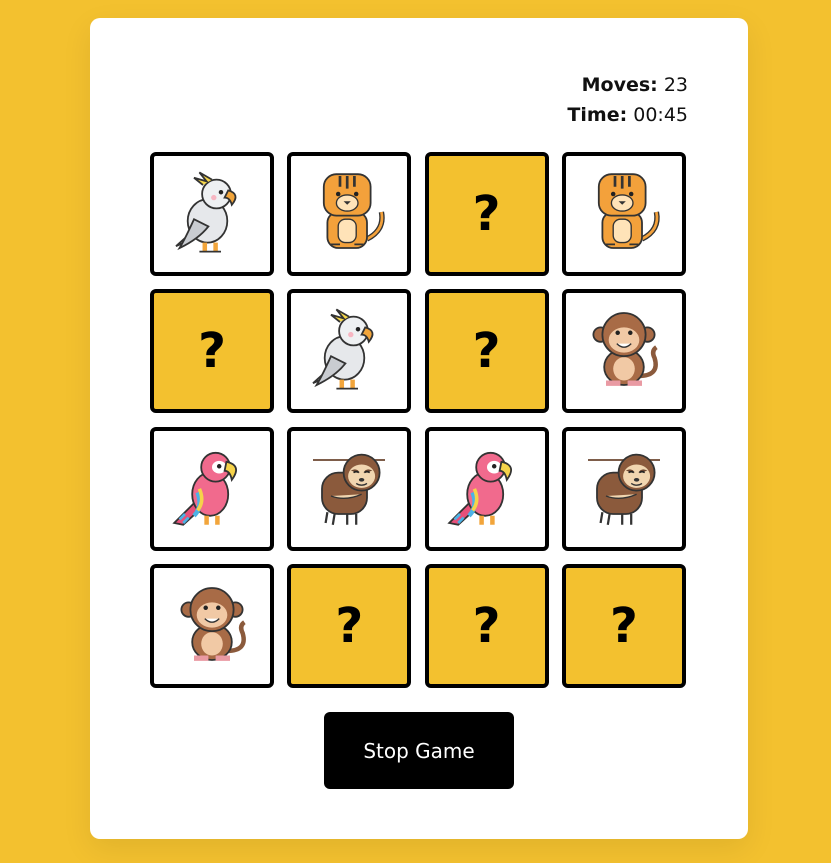 The image size is (831, 863). Describe the element at coordinates (597, 115) in the screenshot. I see `time-label: Time:` at that location.